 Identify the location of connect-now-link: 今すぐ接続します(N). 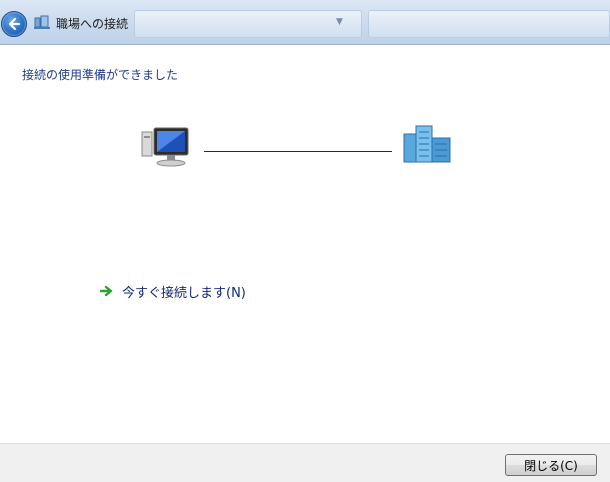
(173, 291).